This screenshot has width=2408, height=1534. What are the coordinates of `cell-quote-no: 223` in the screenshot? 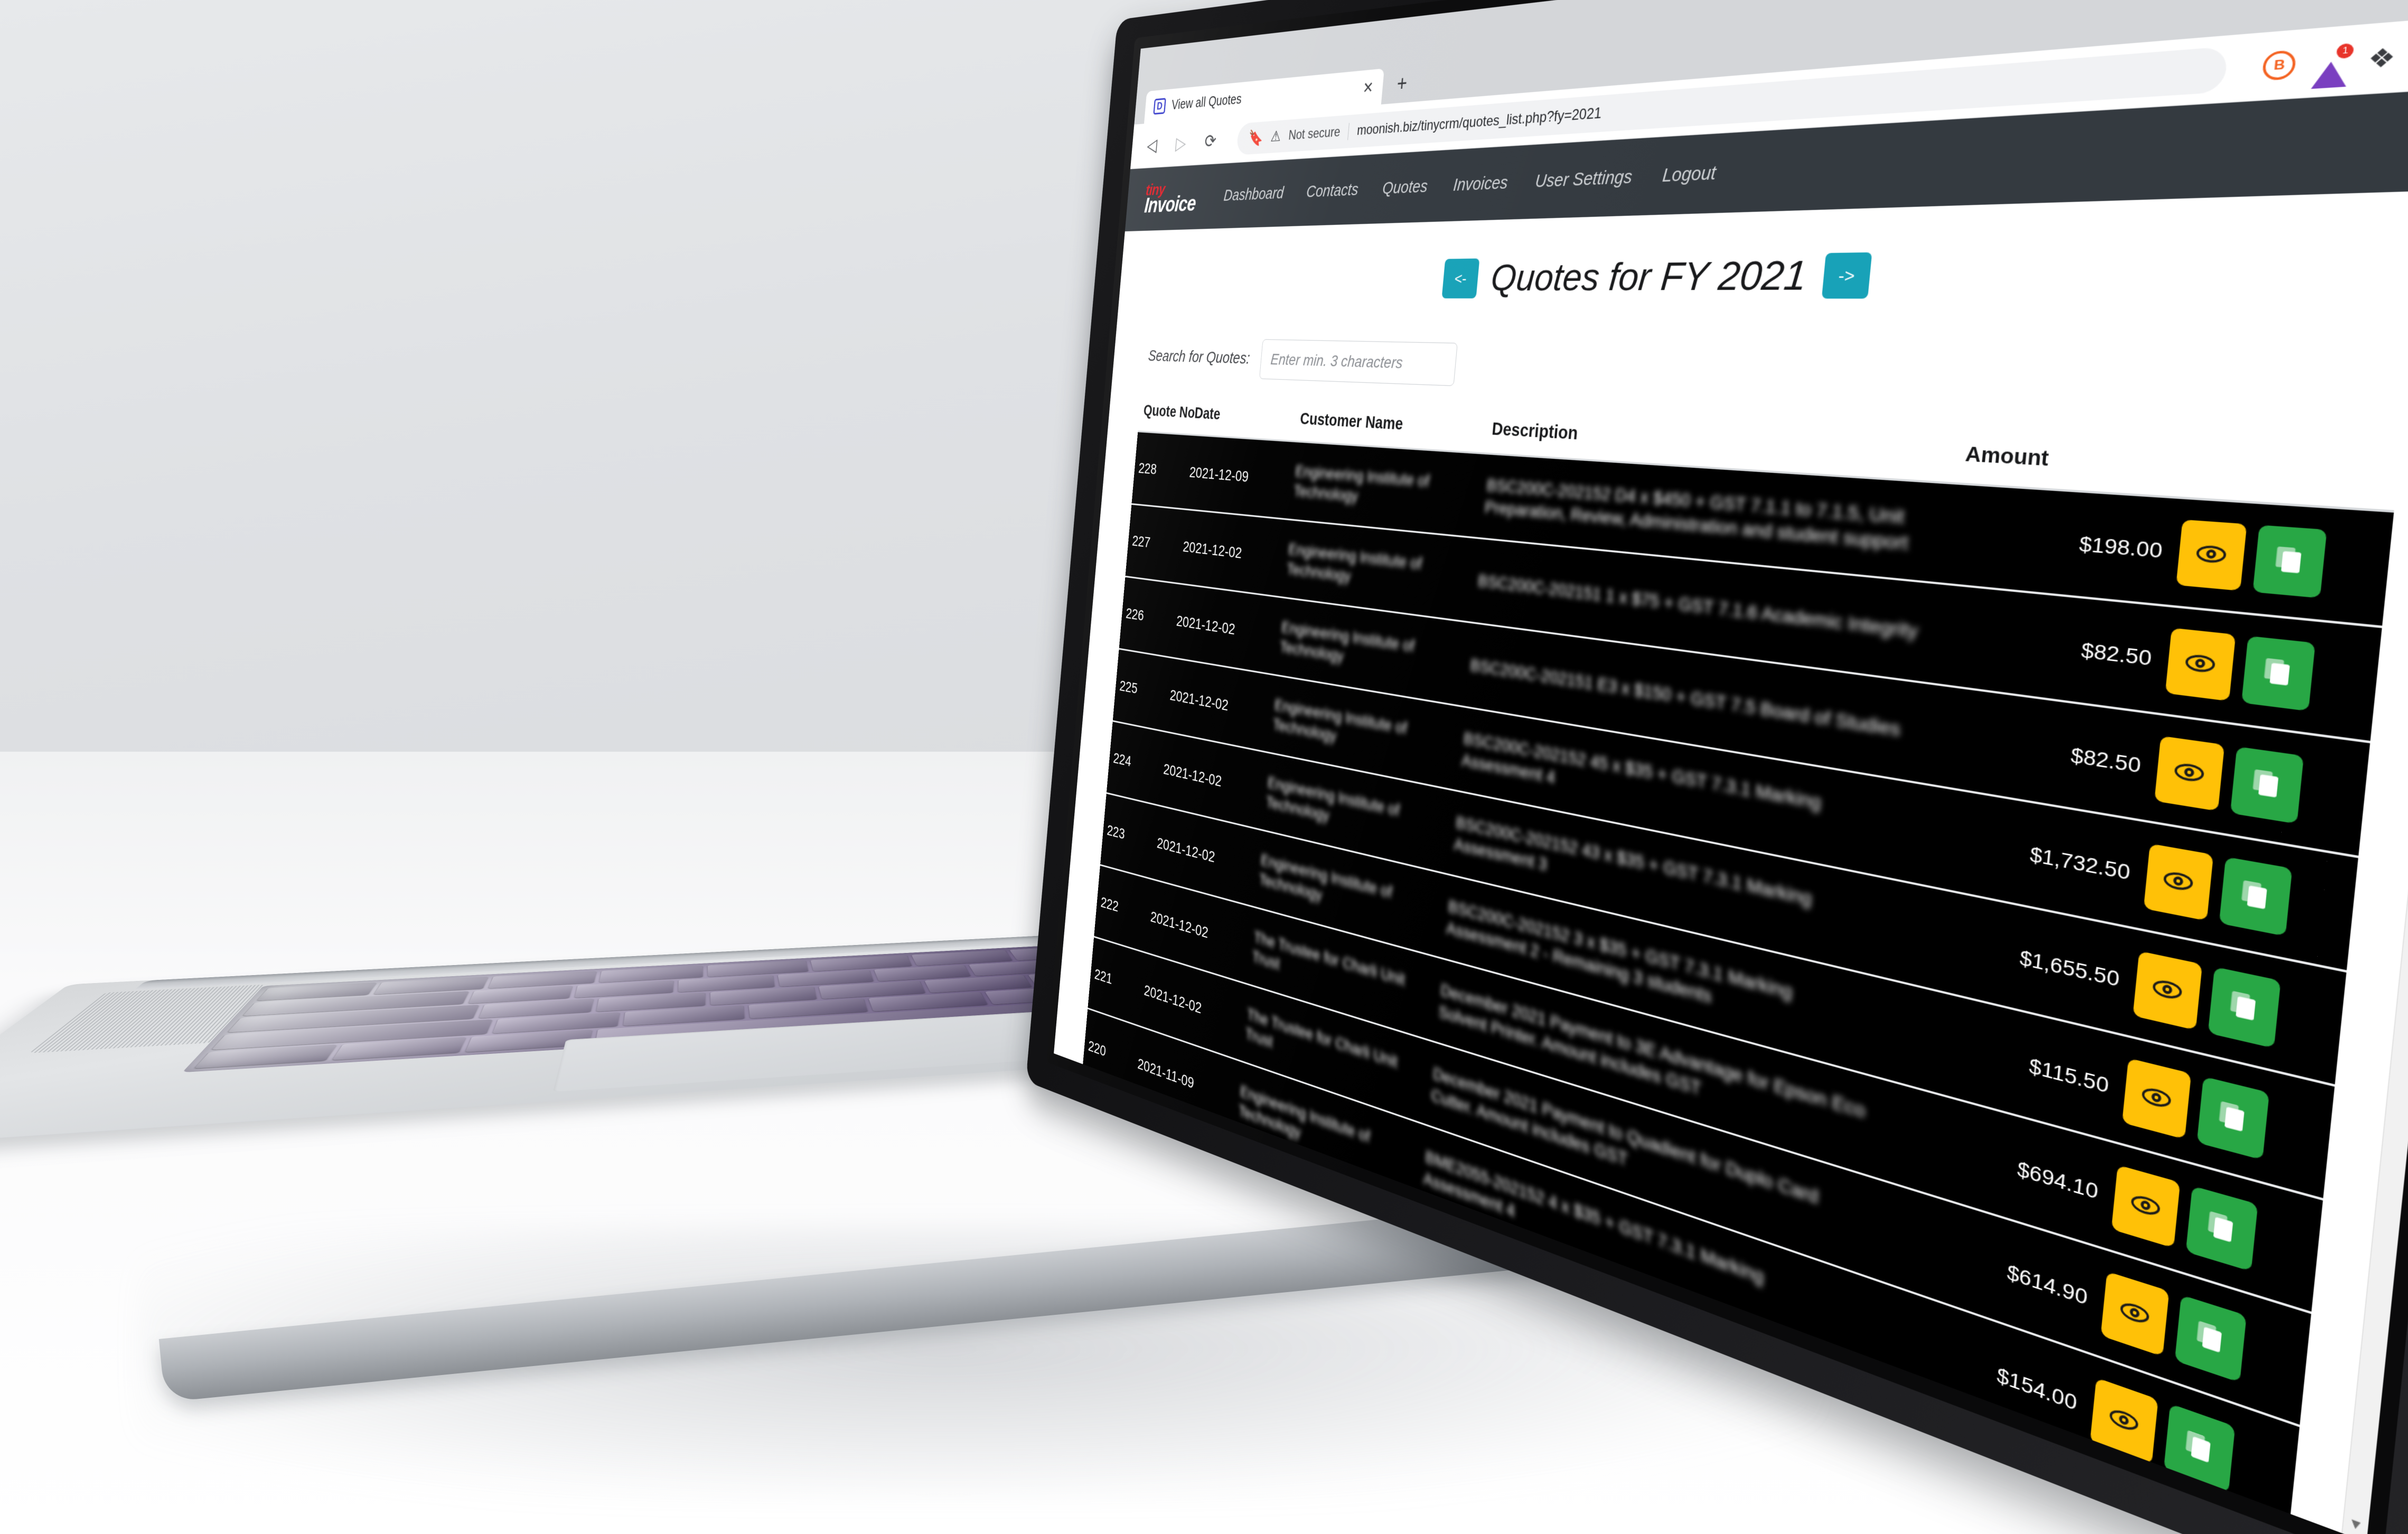 It's located at (1128, 836).